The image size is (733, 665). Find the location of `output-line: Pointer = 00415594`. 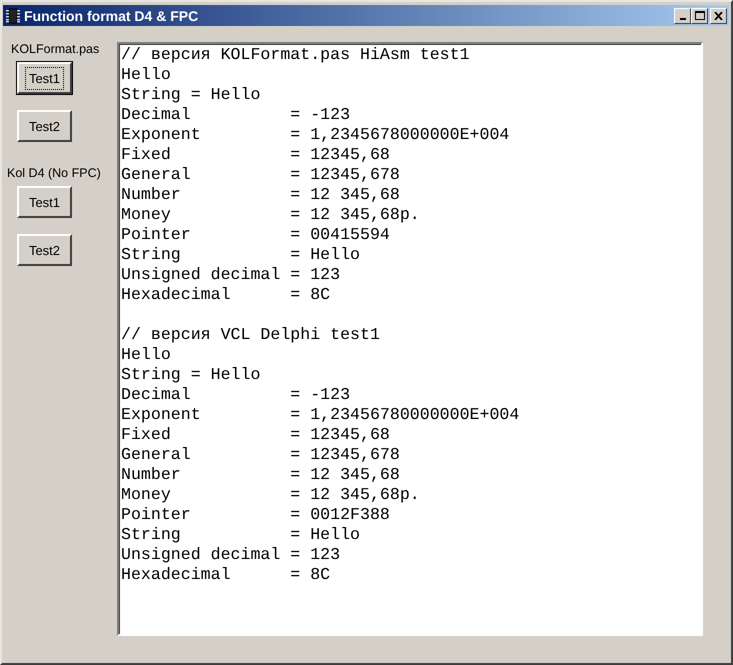

output-line: Pointer = 00415594 is located at coordinates (255, 235).